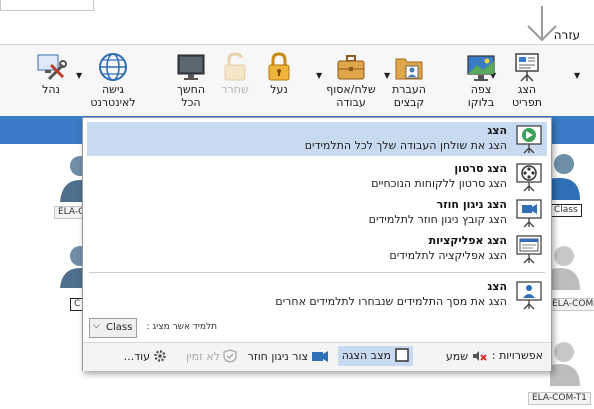 The height and width of the screenshot is (409, 594). What do you see at coordinates (317, 328) in the screenshot?
I see `class-selector-row: ⌵ Class תלמיד אשר מציג :` at bounding box center [317, 328].